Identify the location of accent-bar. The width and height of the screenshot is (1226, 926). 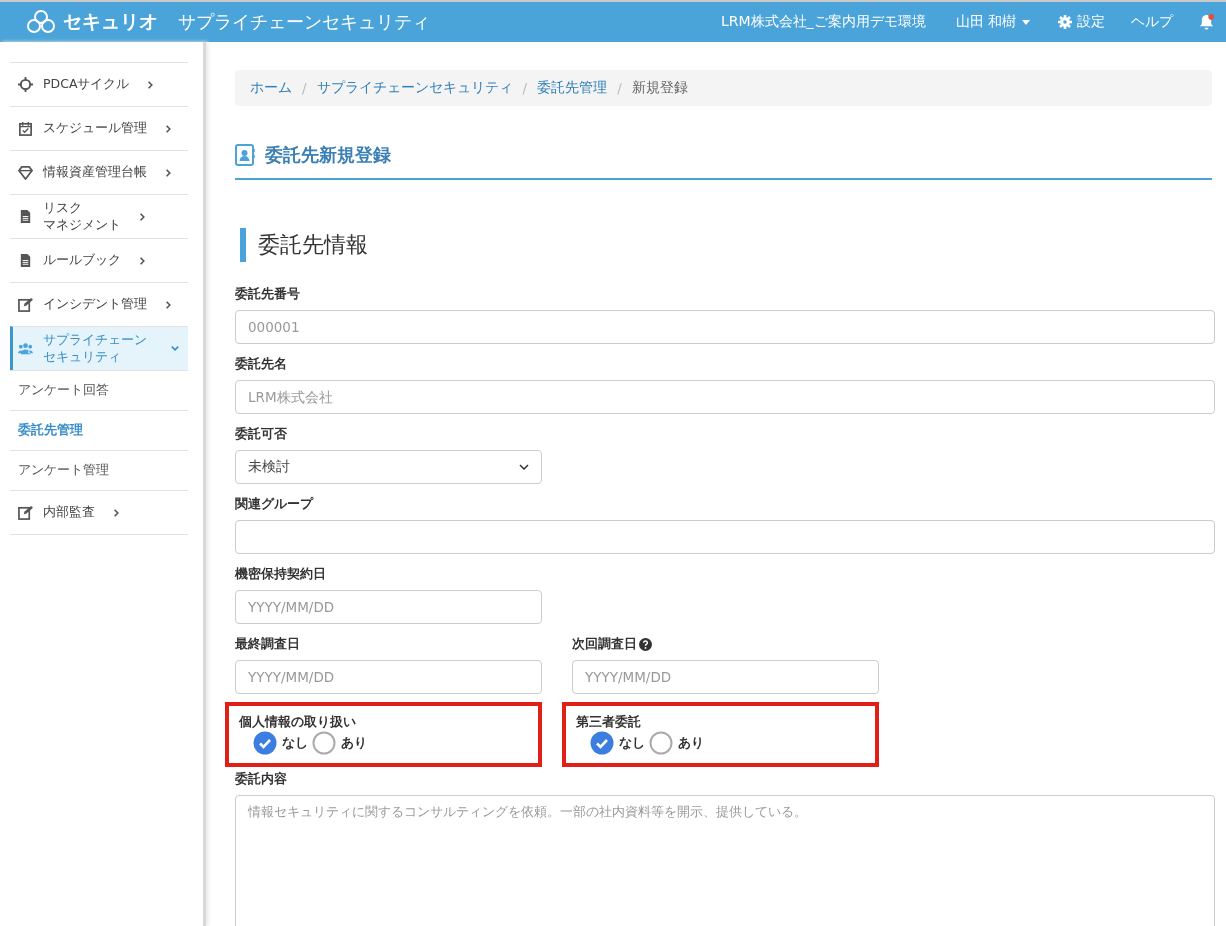
(243, 245).